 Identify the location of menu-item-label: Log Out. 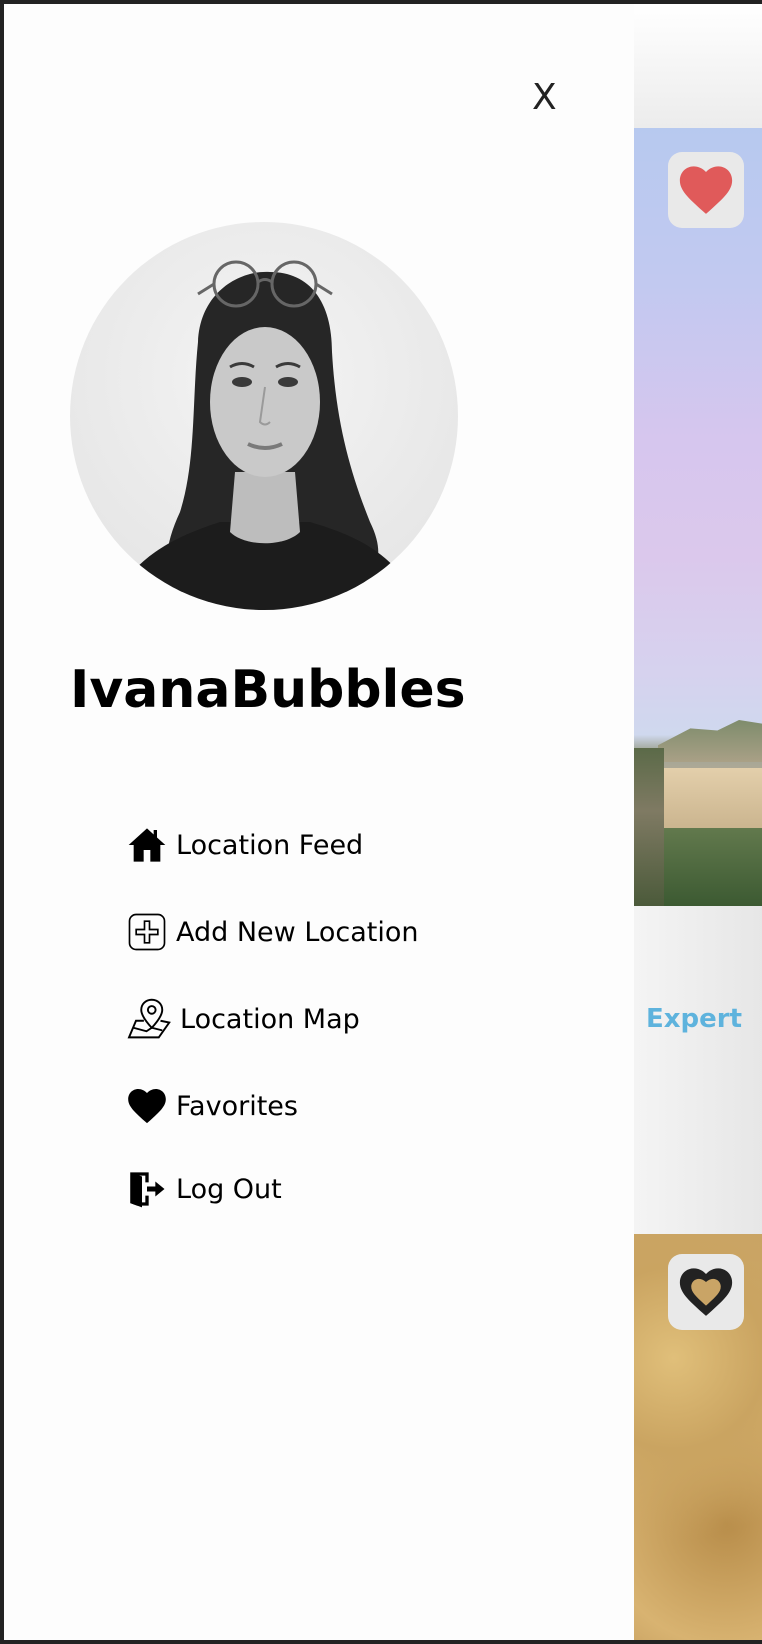
(229, 1189).